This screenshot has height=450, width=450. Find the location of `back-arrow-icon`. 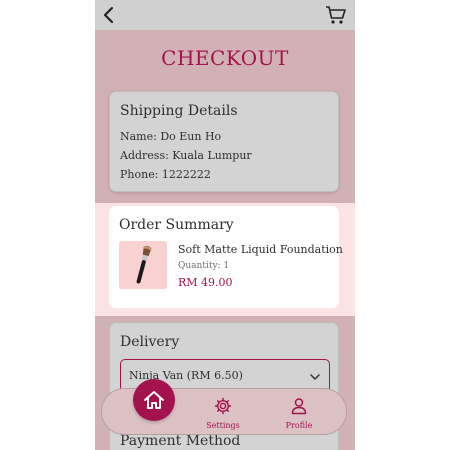

back-arrow-icon is located at coordinates (109, 15).